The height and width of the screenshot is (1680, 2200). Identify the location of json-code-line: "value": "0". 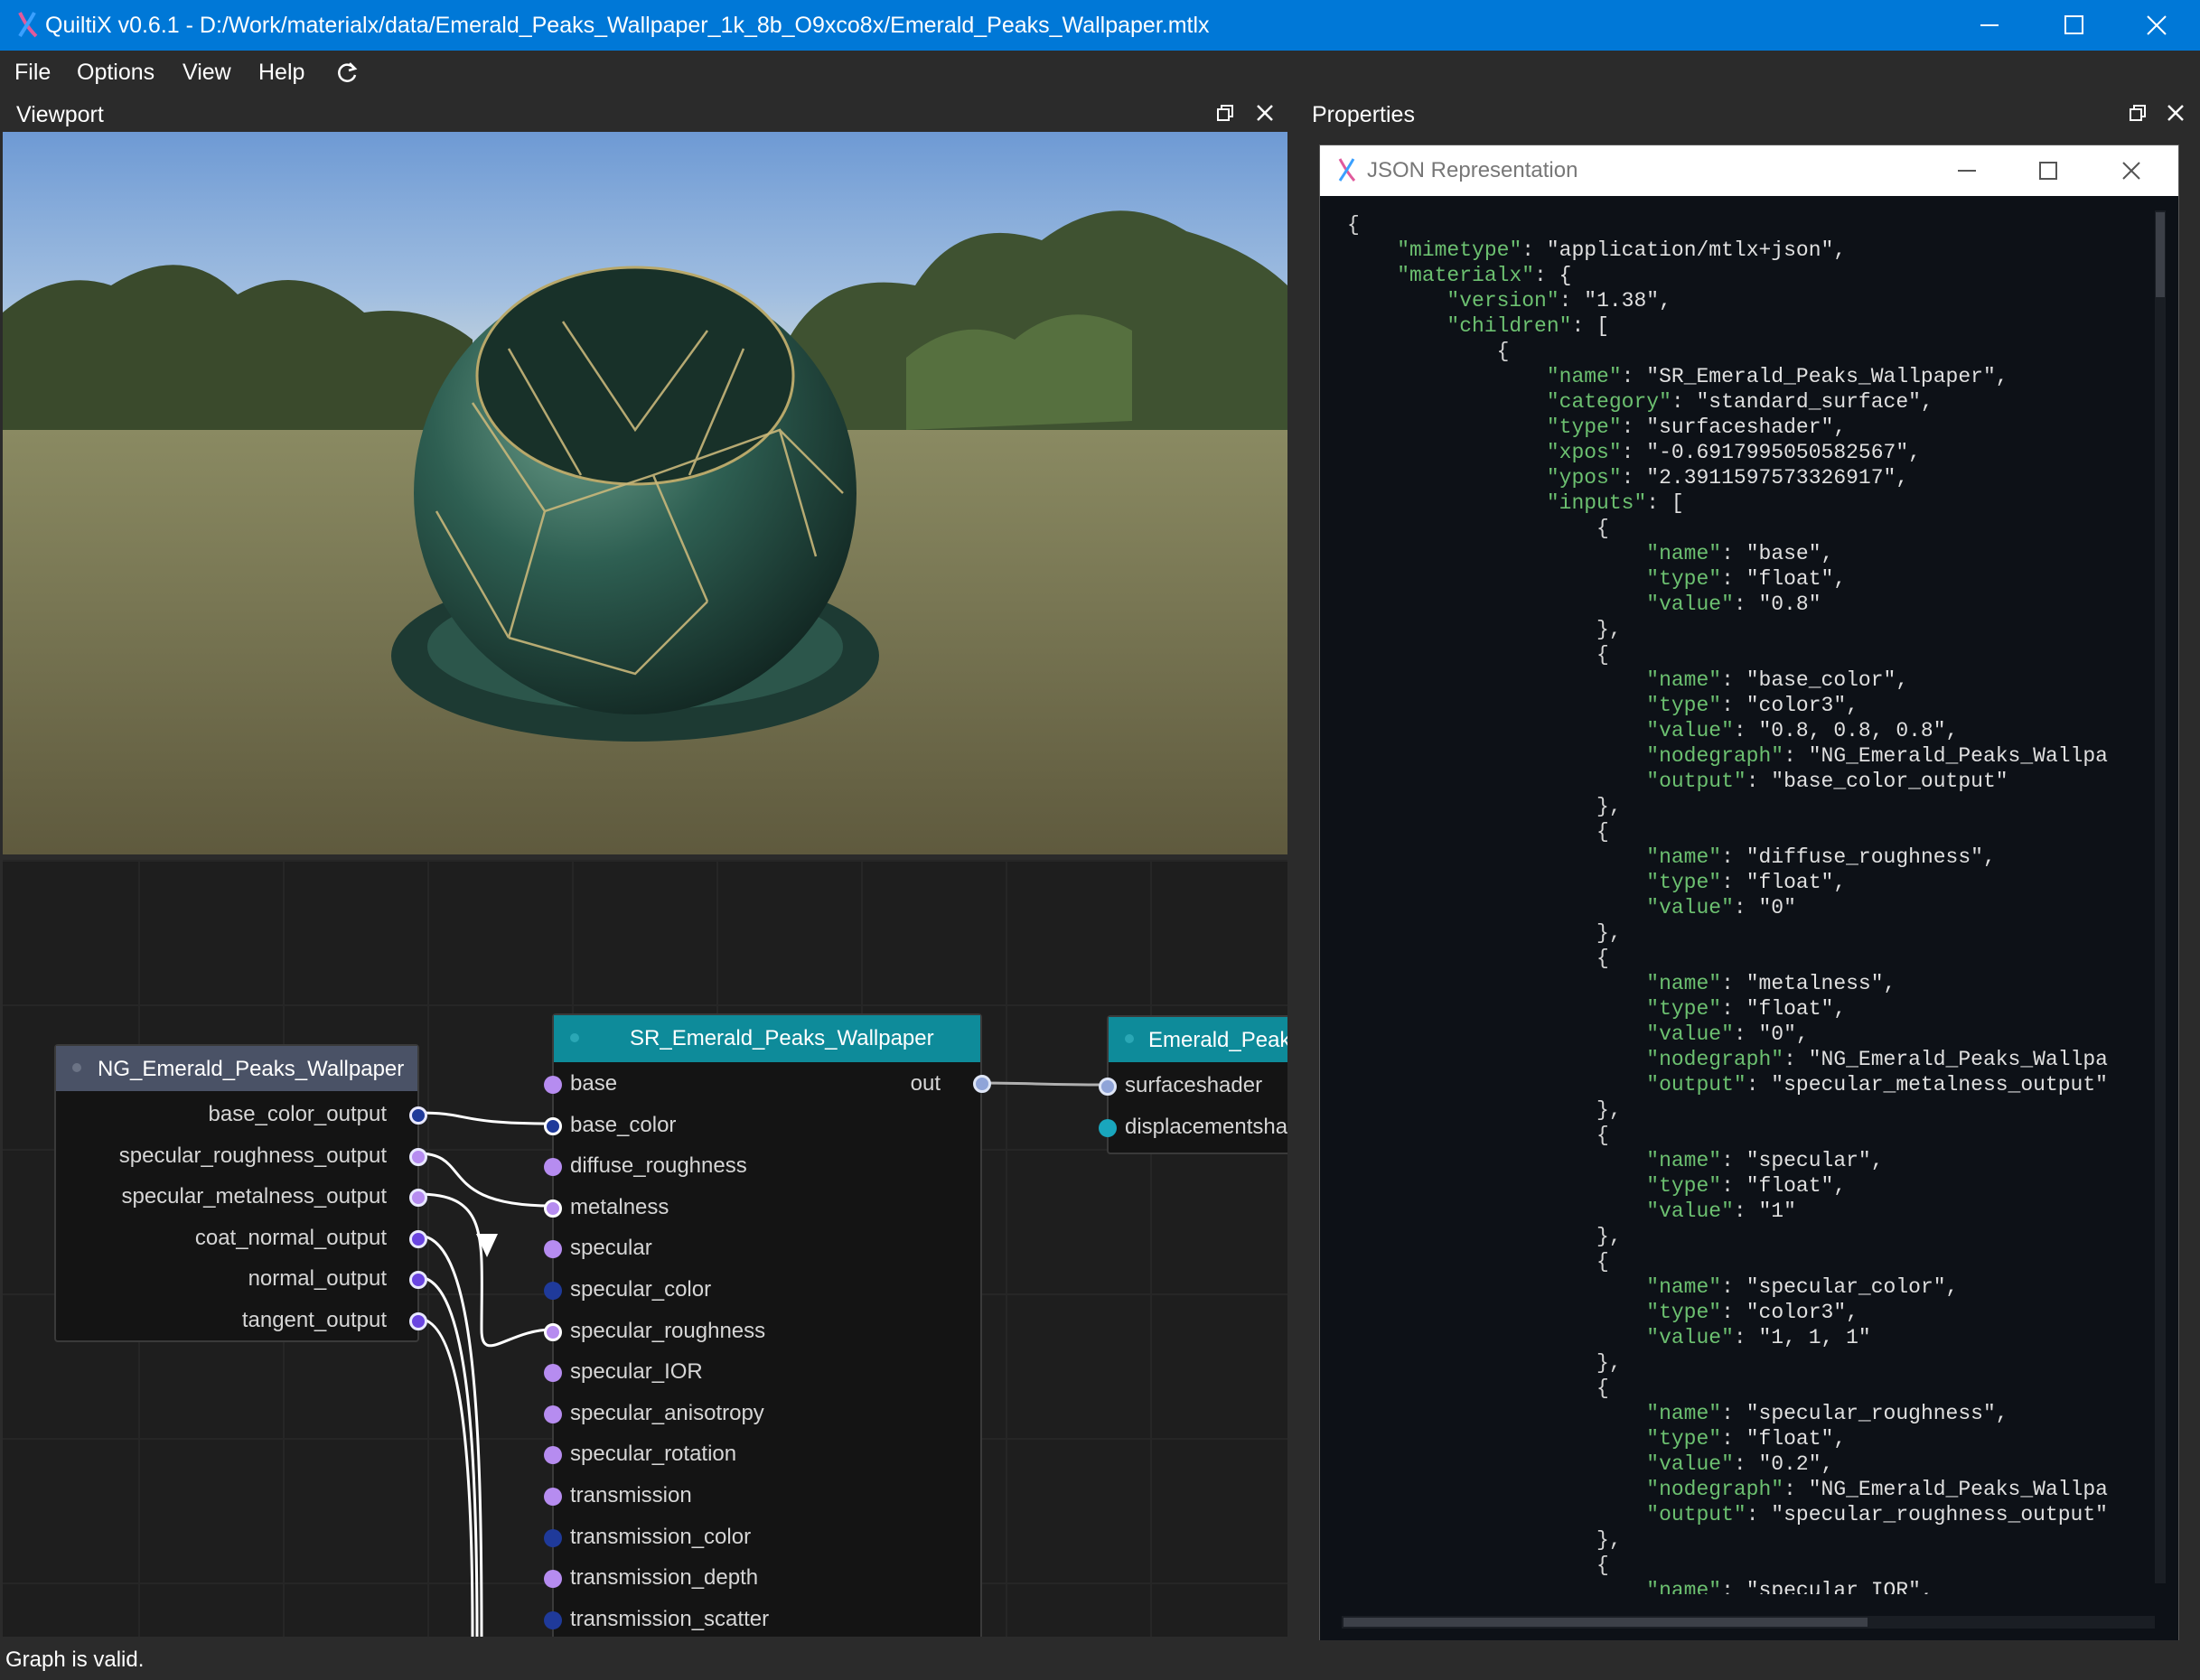
(1721, 907).